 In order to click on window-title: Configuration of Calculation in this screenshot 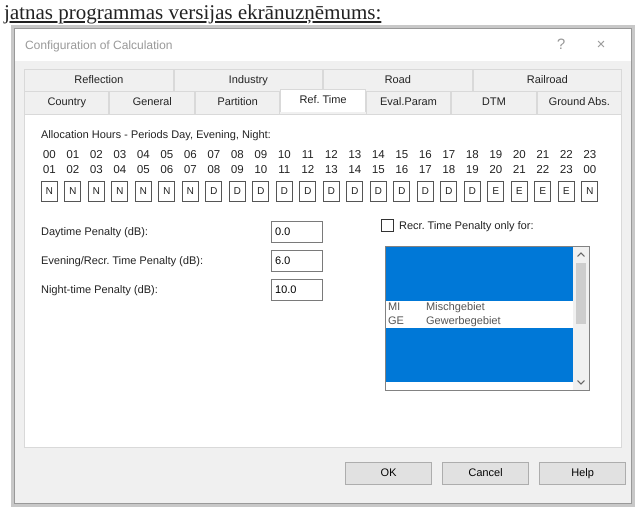, I will do `click(99, 45)`.